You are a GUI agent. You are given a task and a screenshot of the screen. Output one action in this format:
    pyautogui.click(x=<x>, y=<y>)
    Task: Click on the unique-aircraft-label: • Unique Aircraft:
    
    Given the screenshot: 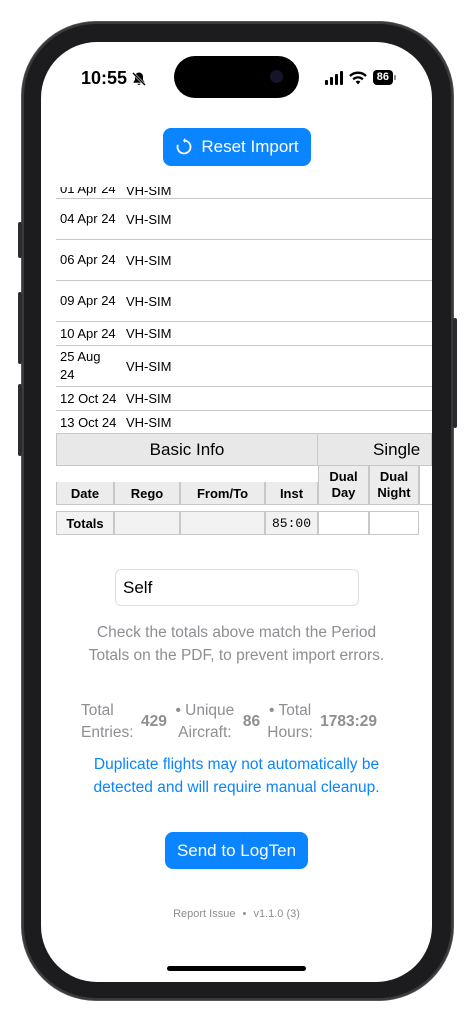 What is the action you would take?
    pyautogui.click(x=205, y=721)
    